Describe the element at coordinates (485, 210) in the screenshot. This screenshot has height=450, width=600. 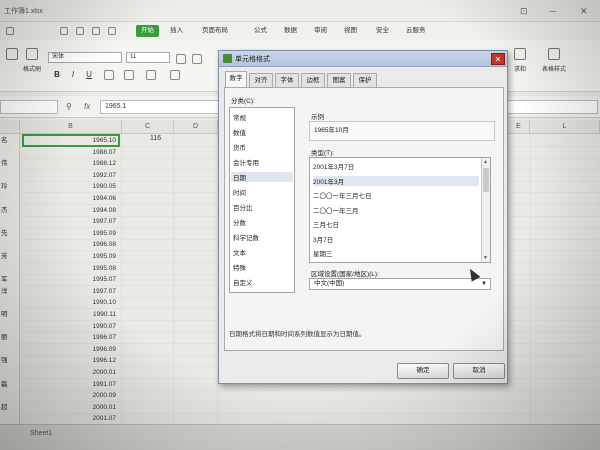
I see `type-list-scrollbar: ▲ ▼` at that location.